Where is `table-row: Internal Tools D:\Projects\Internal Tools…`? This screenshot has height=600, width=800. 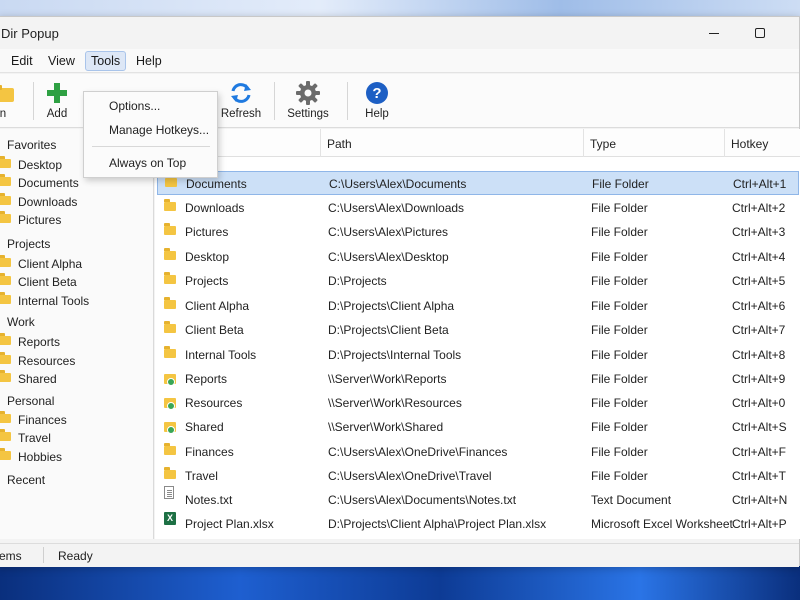 table-row: Internal Tools D:\Projects\Internal Tools… is located at coordinates (478, 355).